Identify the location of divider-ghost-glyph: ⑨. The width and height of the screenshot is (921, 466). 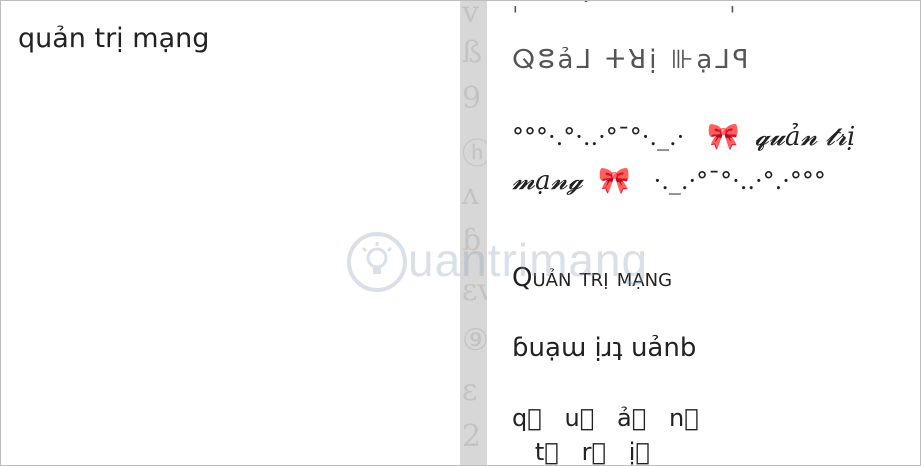
(474, 340).